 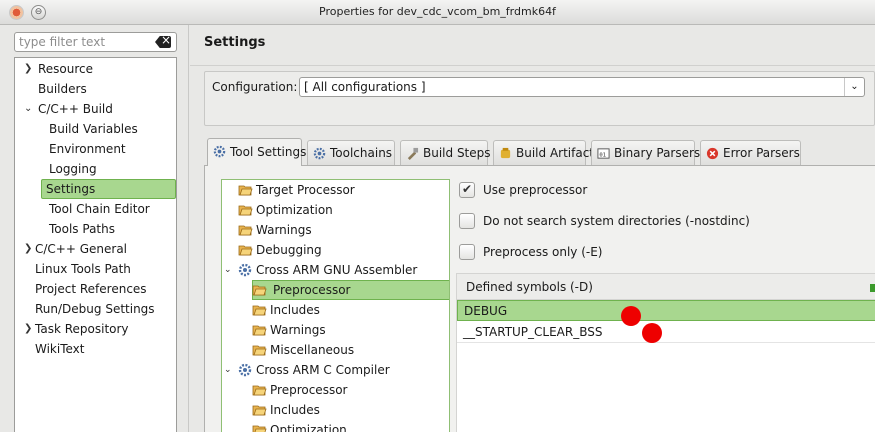 What do you see at coordinates (96, 249) in the screenshot?
I see `nav-item-cpp-general: ❯ C/C++ General` at bounding box center [96, 249].